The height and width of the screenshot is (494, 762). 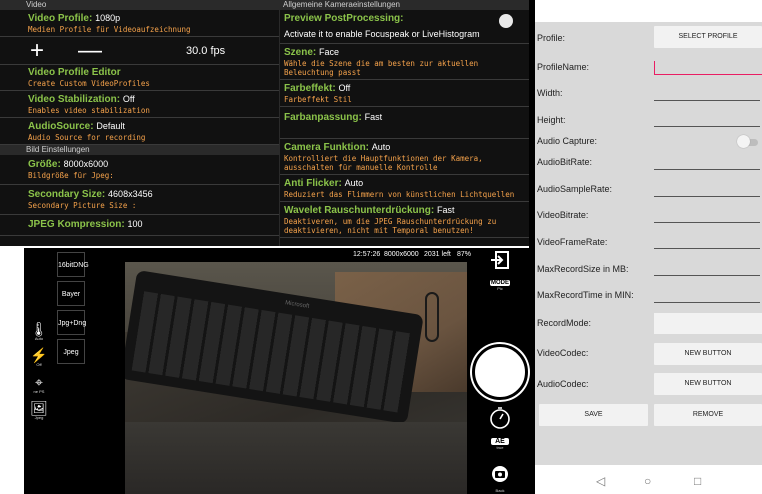 I want to click on setting-name: Preview PostProcessing:, so click(x=344, y=18).